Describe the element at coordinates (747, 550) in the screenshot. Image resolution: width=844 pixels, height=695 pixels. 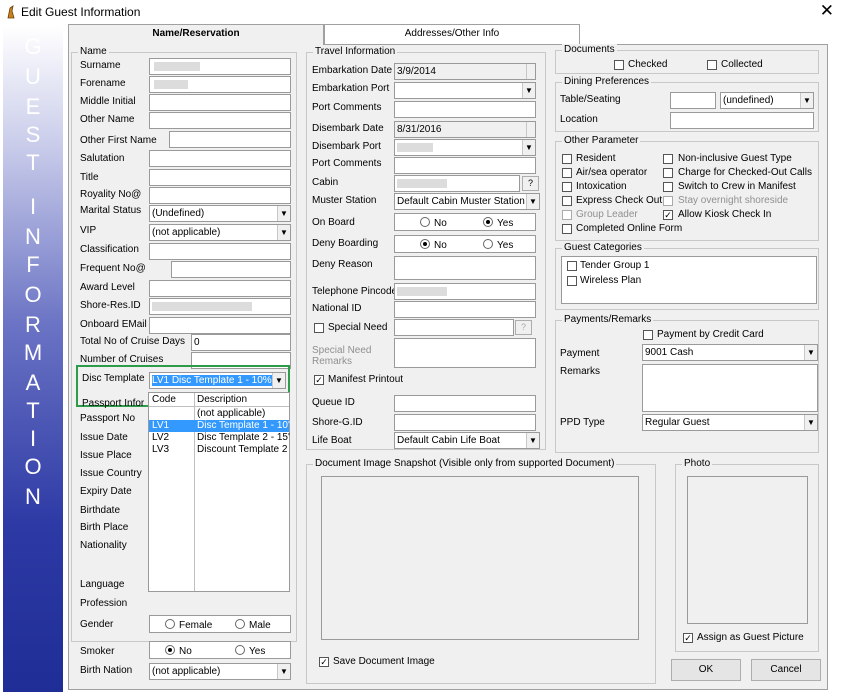
I see `guest-photo-area` at that location.